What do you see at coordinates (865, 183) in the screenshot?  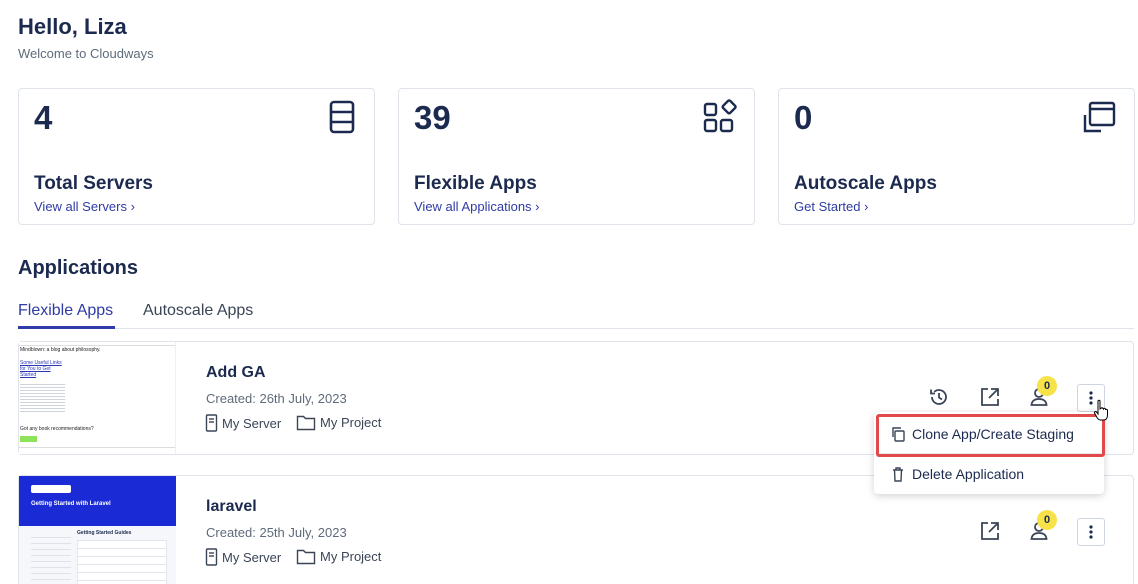 I see `stat-title: Autoscale Apps` at bounding box center [865, 183].